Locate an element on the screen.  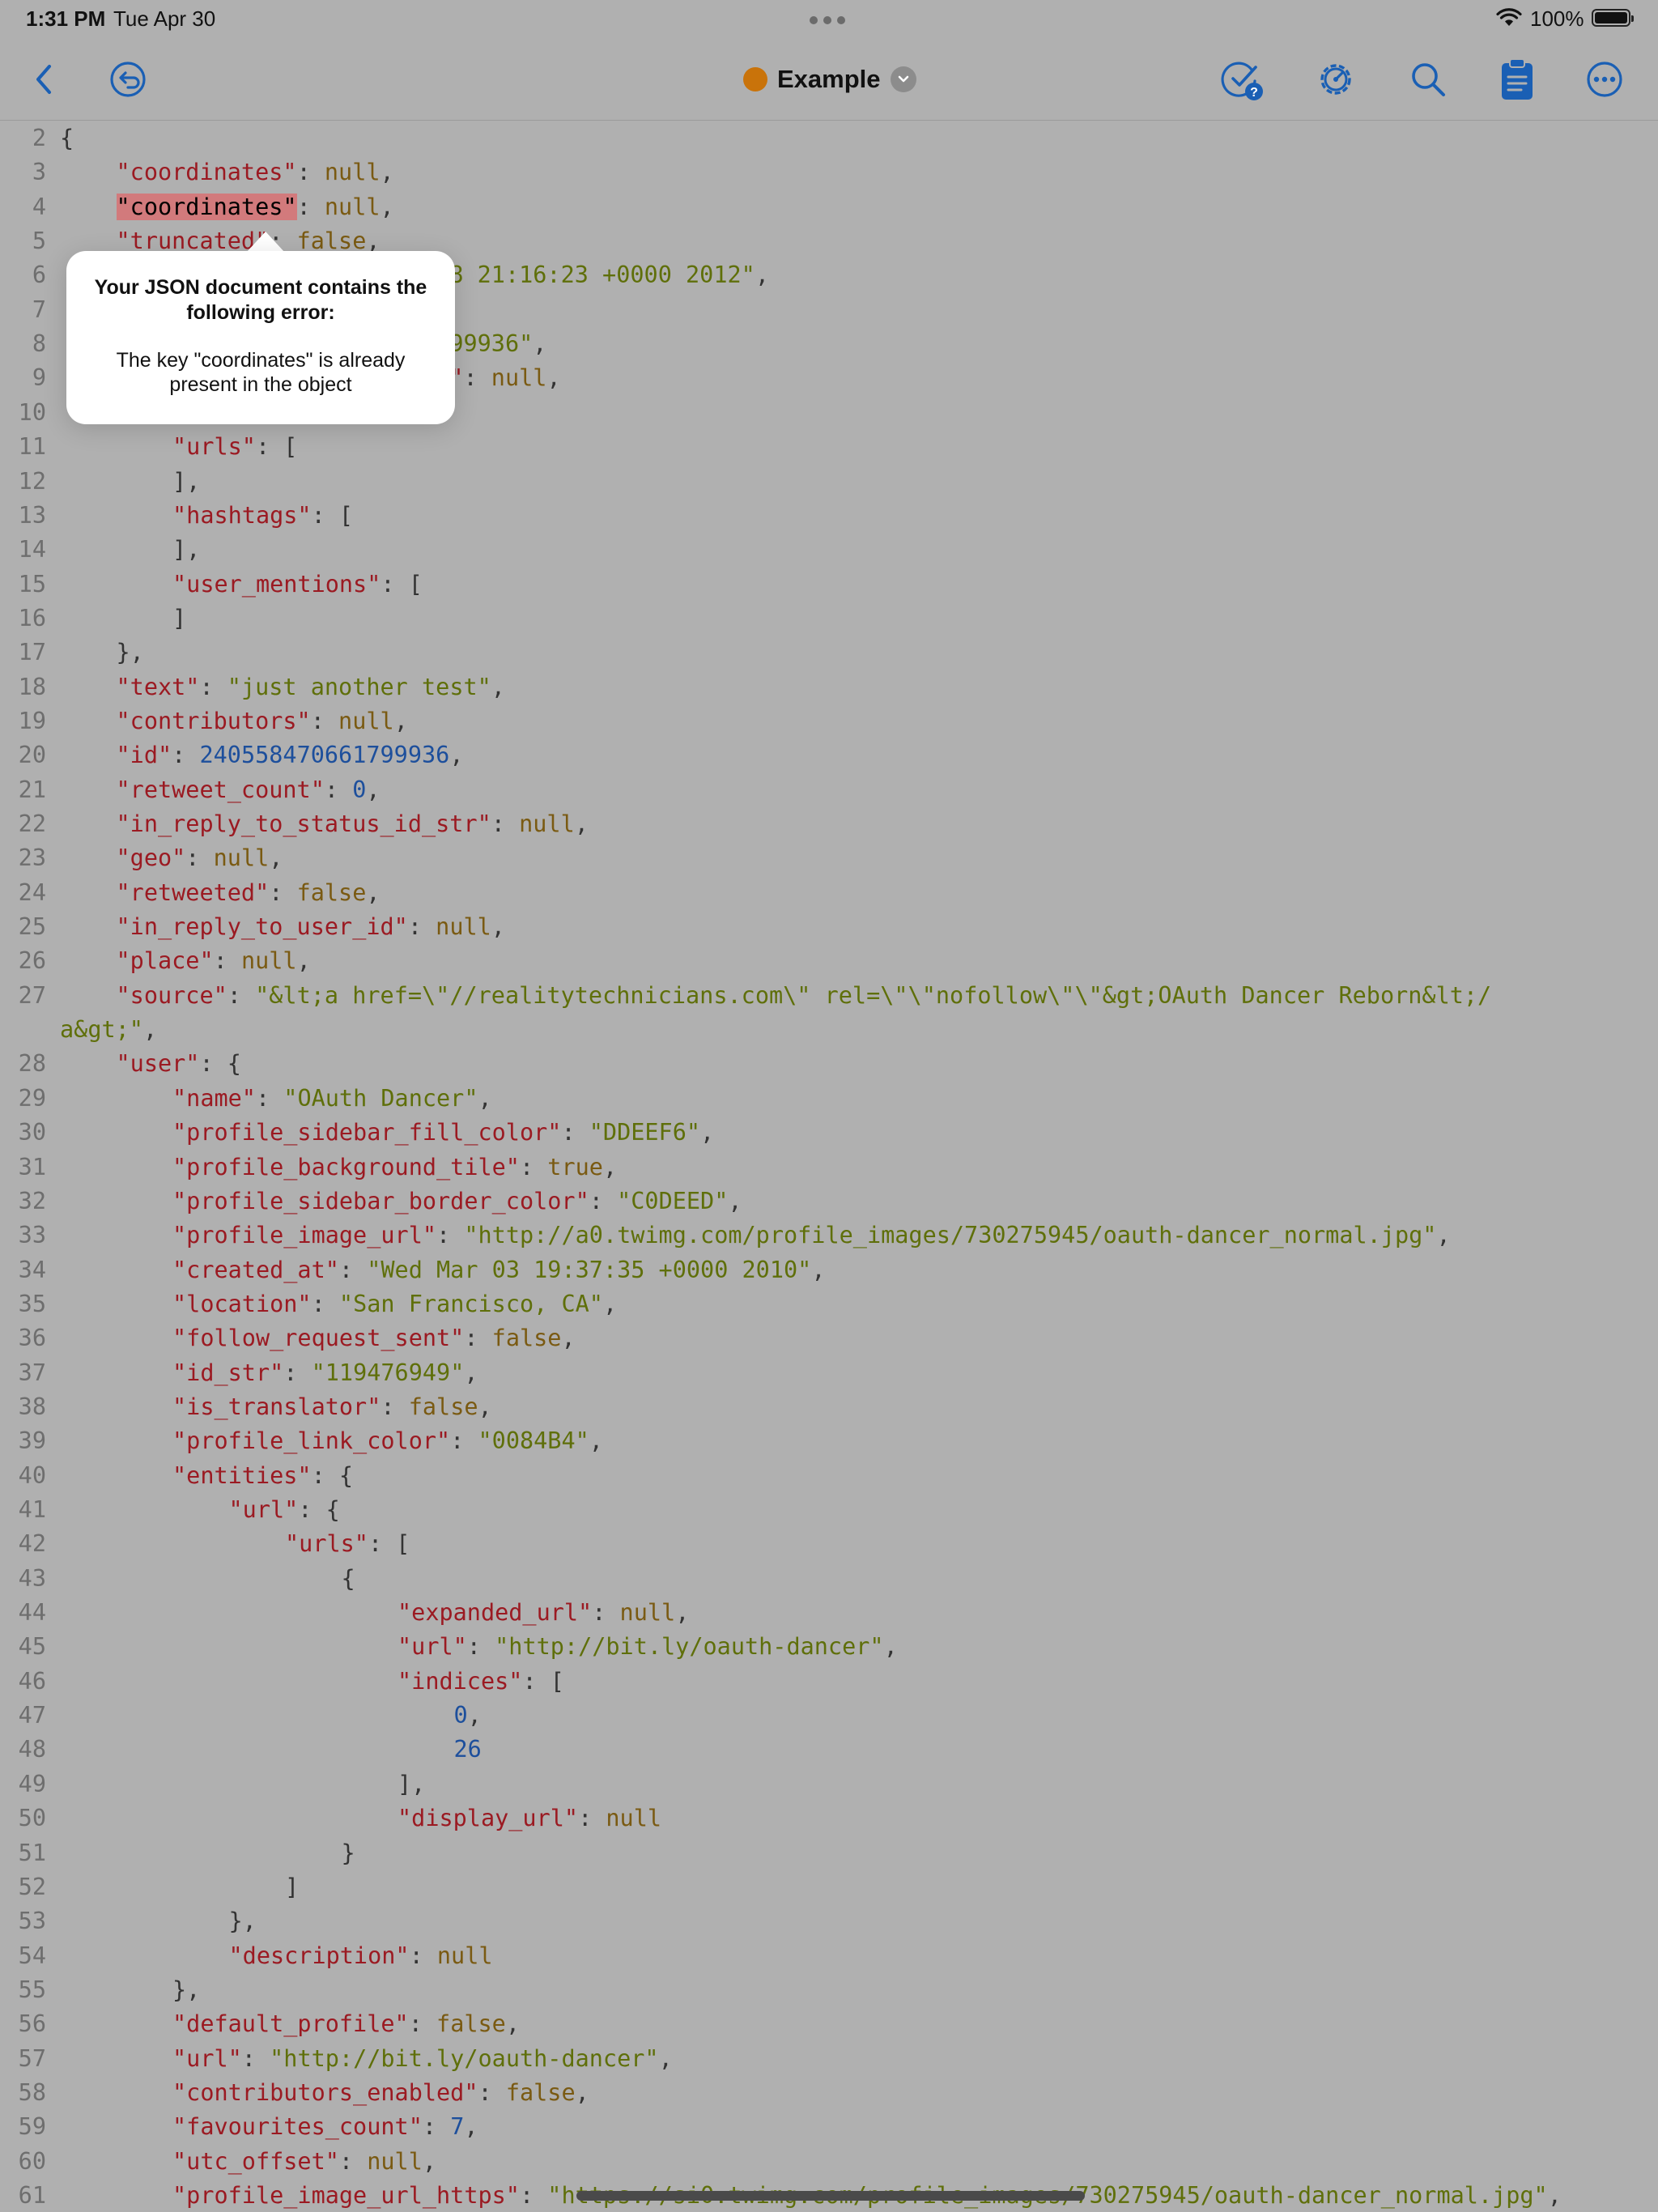
code-line: 28 "user": { is located at coordinates (829, 1067).